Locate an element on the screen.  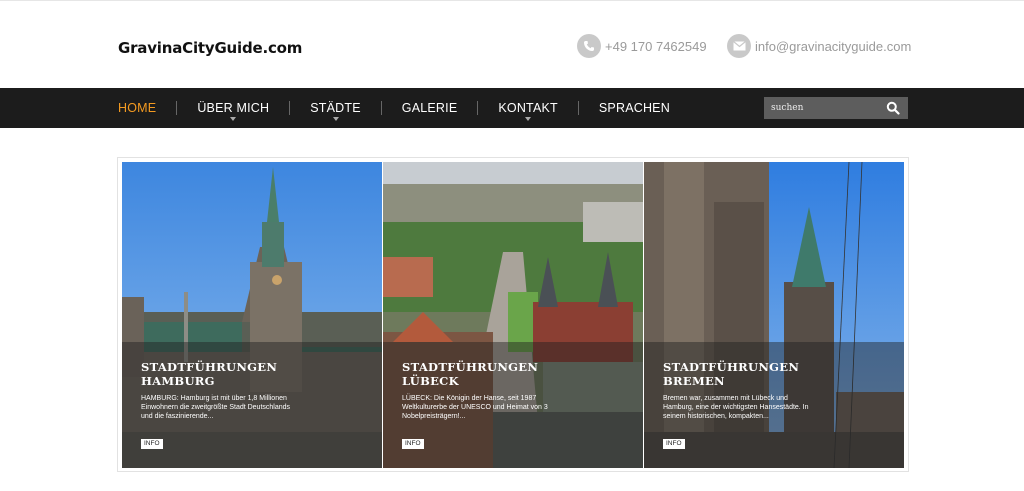
nav-item-galerie: GALERIE is located at coordinates (430, 108).